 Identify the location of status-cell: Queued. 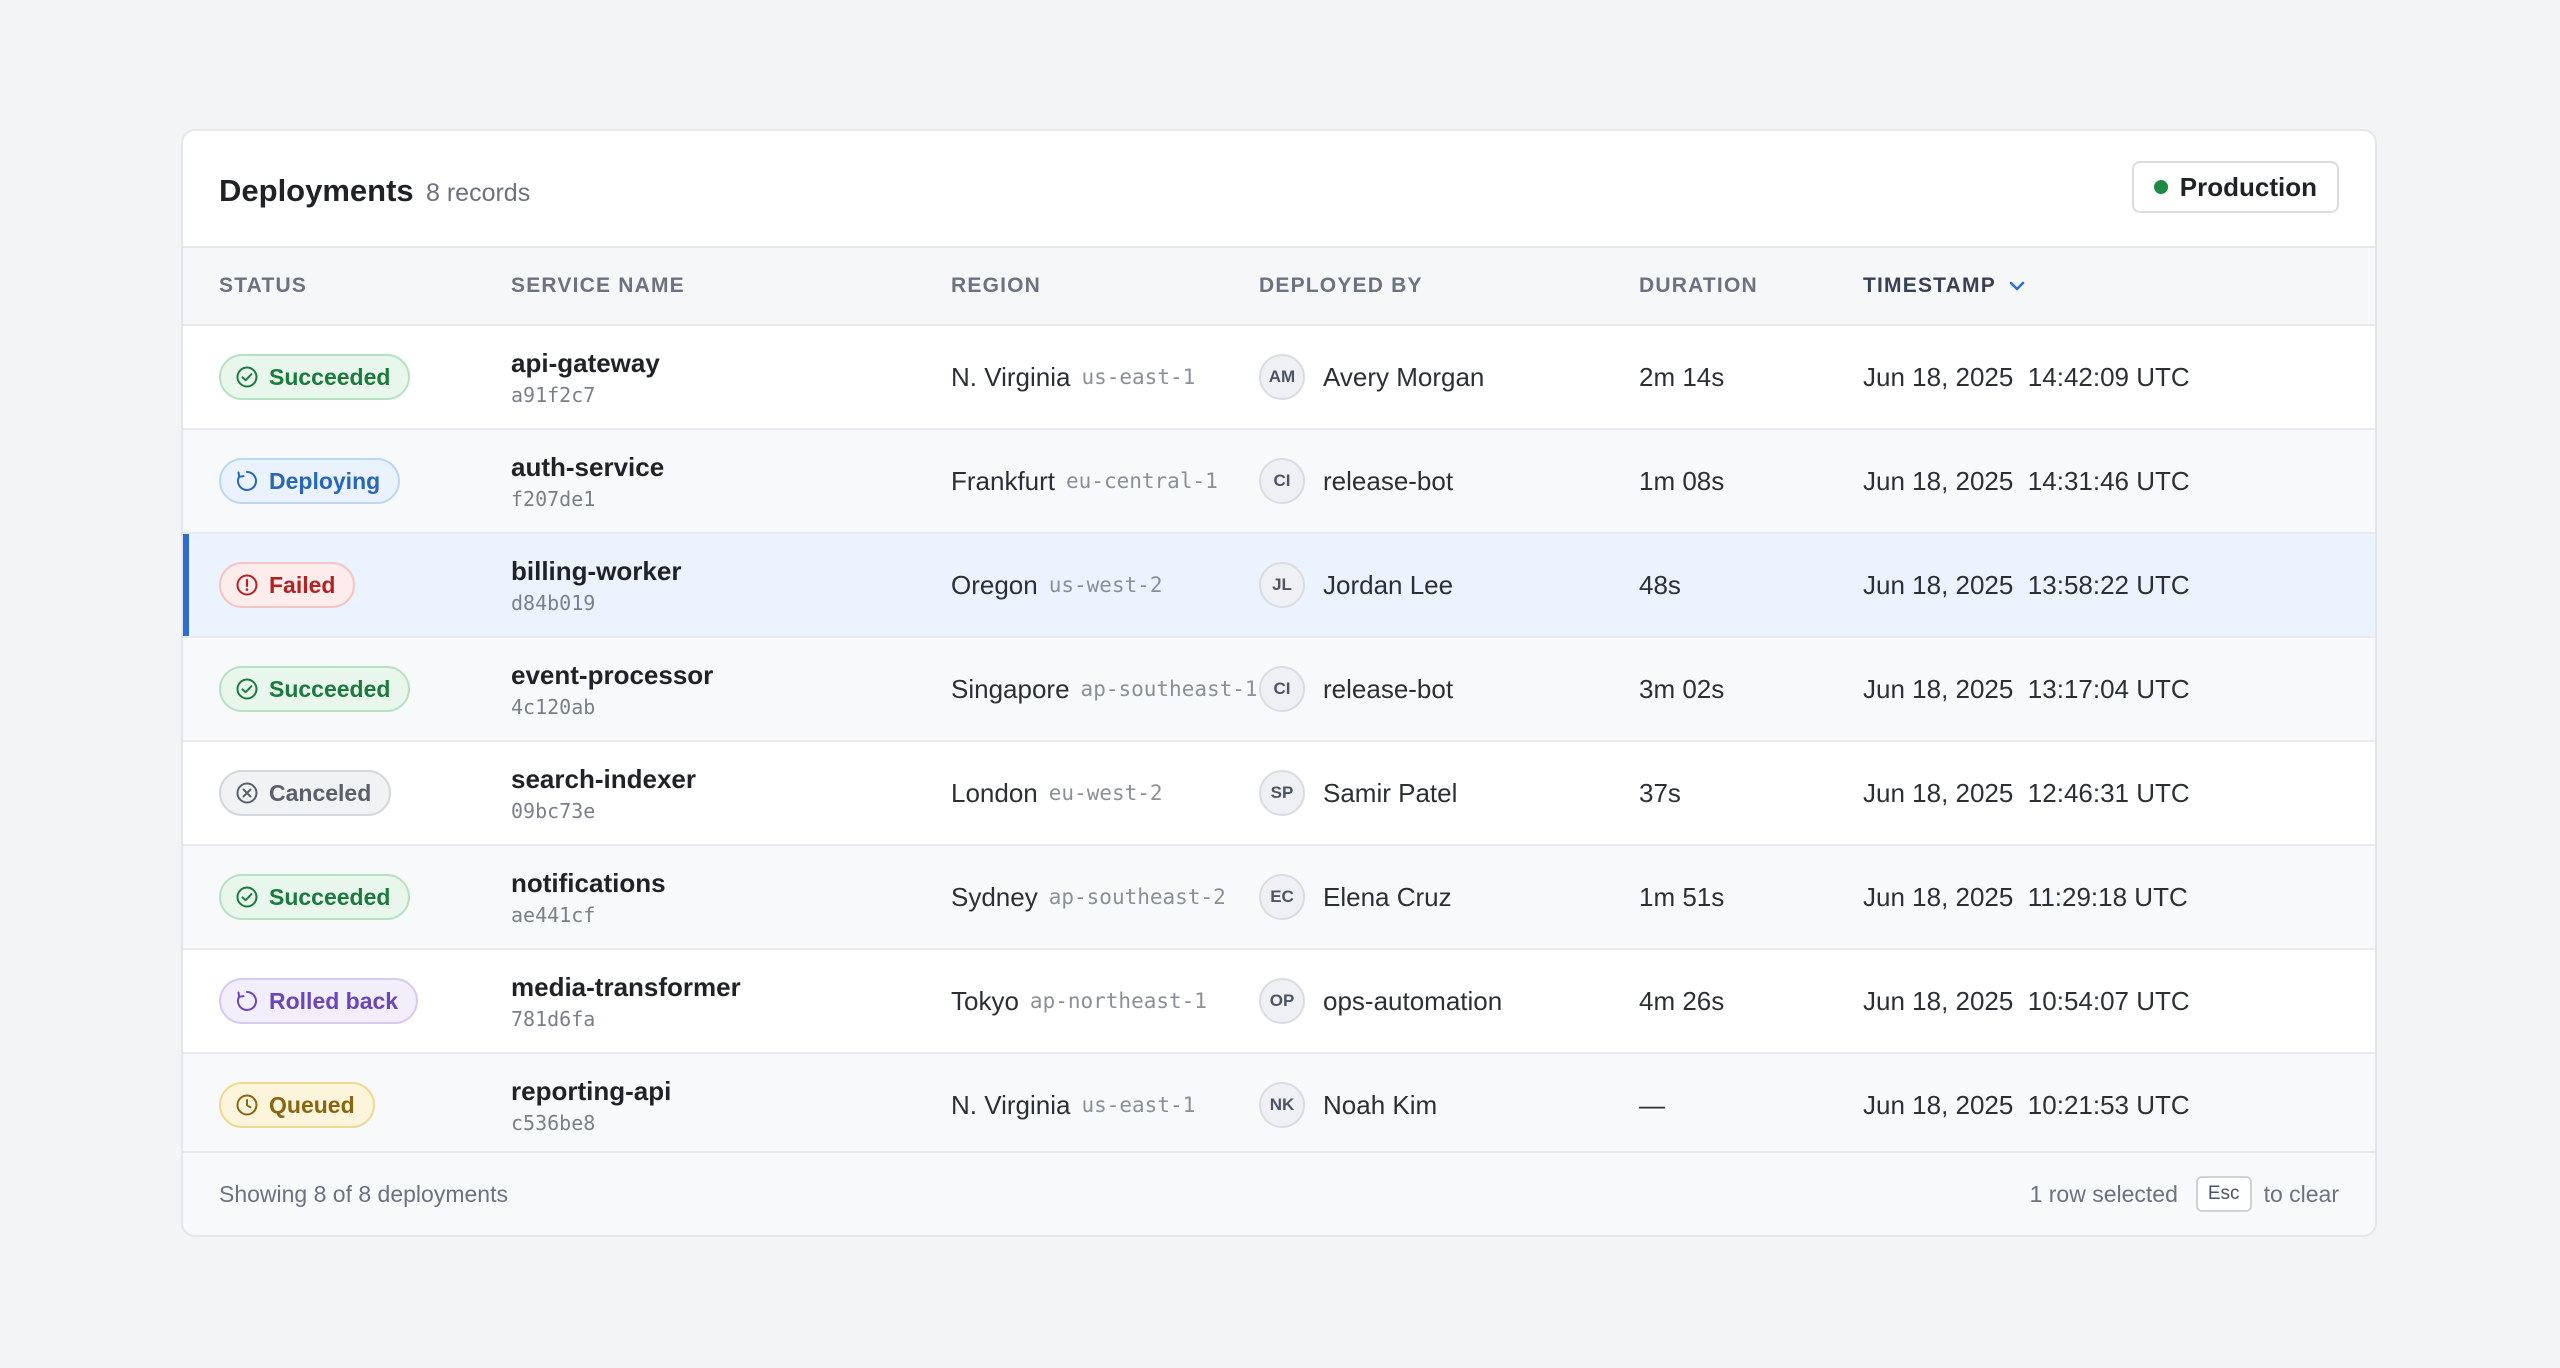
(297, 1105).